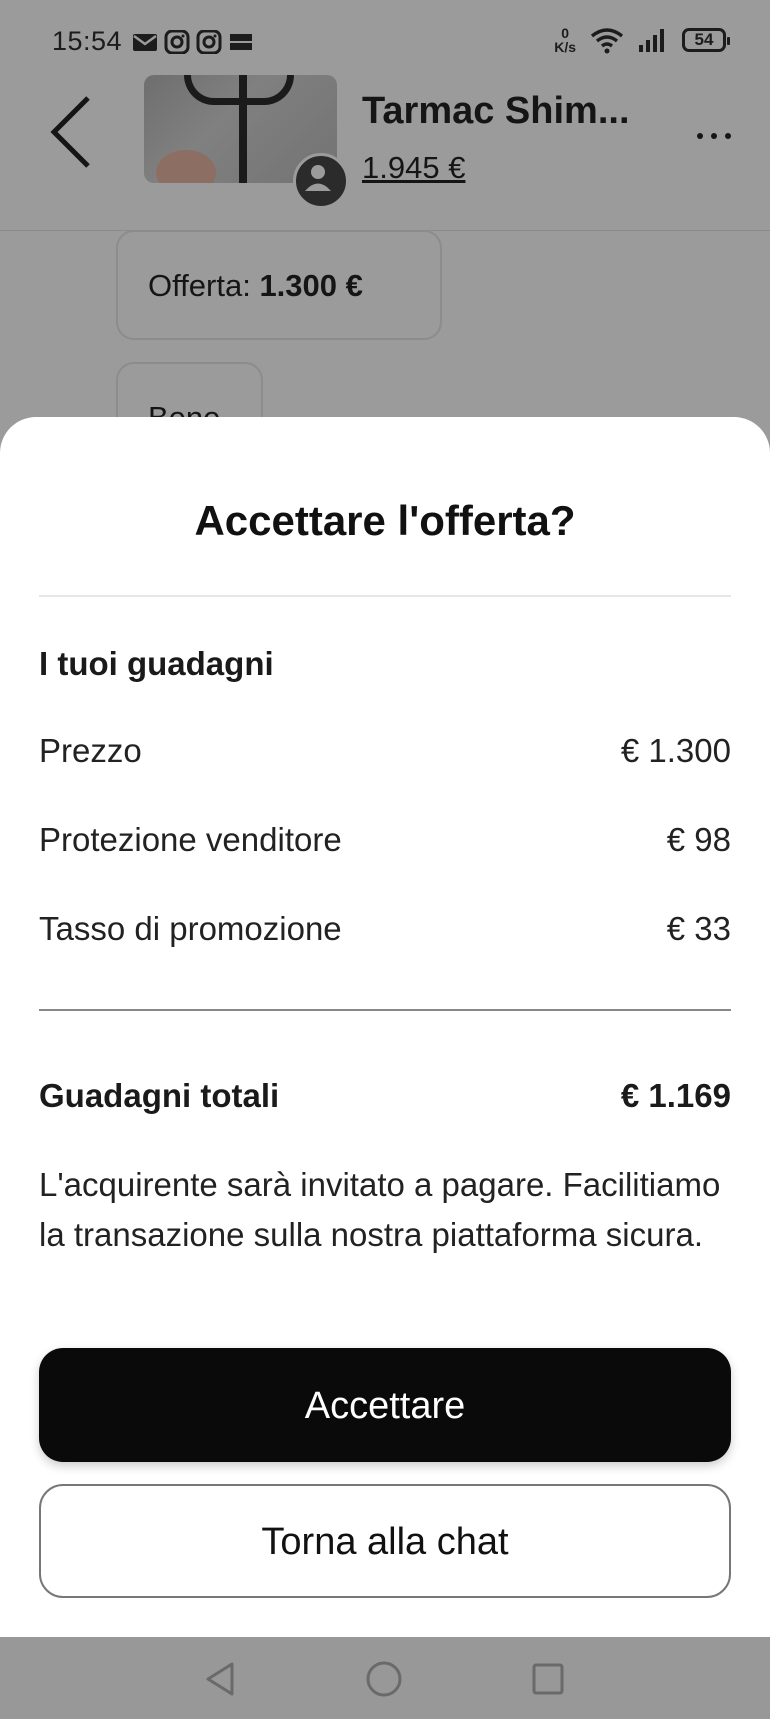 This screenshot has width=770, height=1719. I want to click on listing-price: 1.945 €, so click(413, 168).